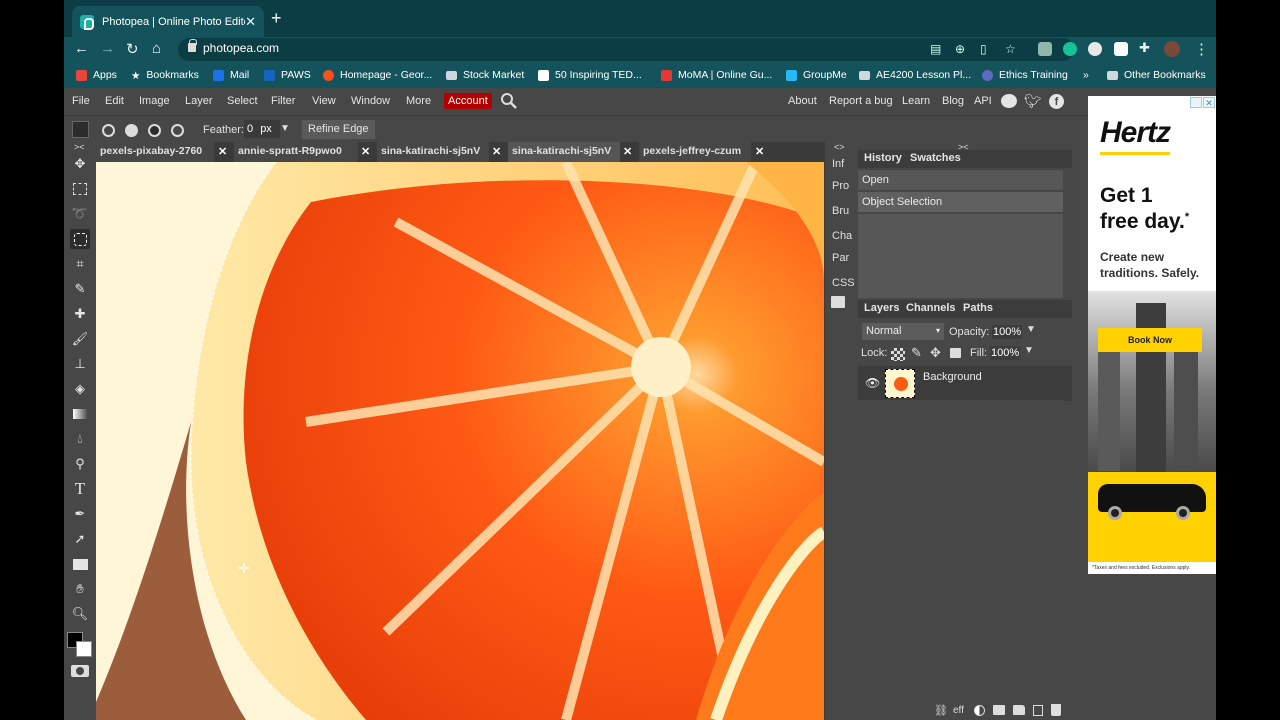 This screenshot has height=720, width=1280. I want to click on selection-intersect-icon, so click(177, 130).